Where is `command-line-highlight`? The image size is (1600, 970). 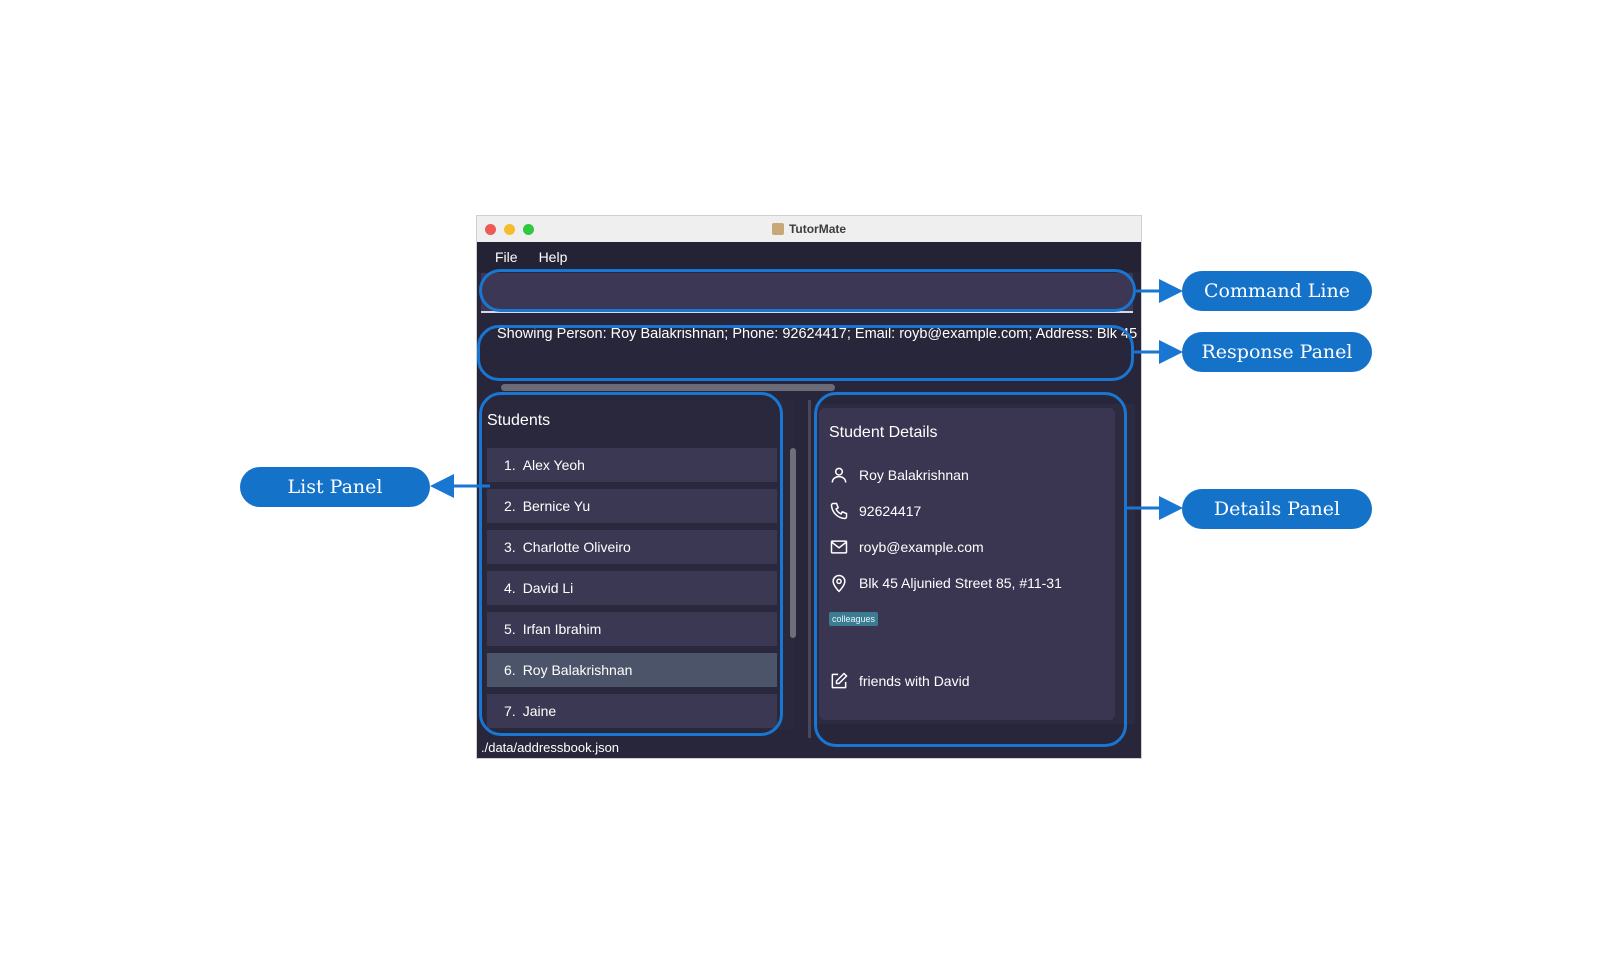
command-line-highlight is located at coordinates (807, 290).